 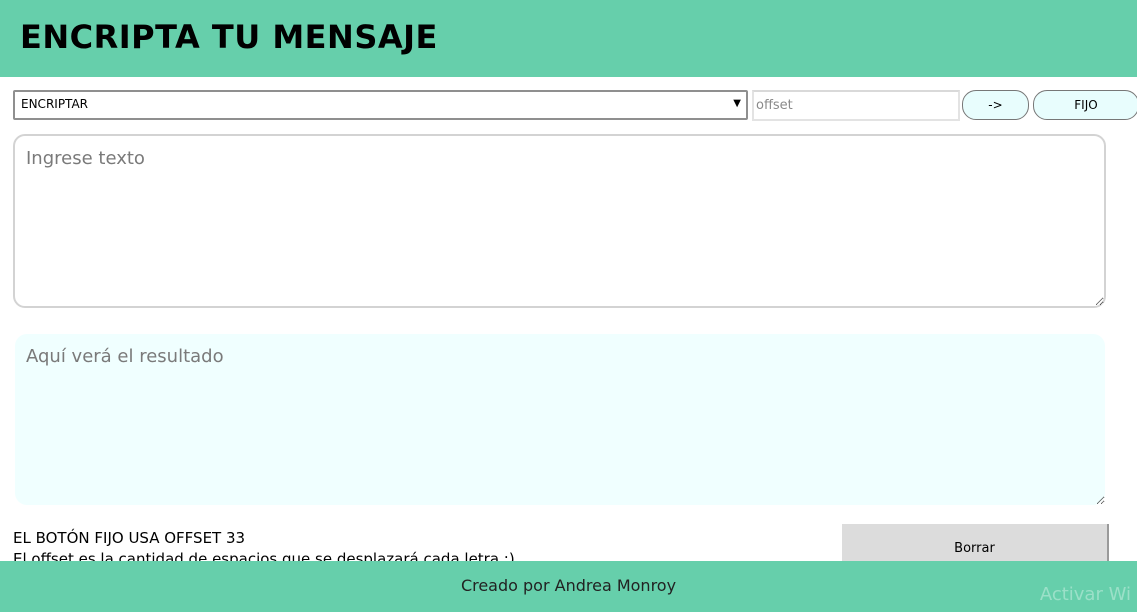 I want to click on mode-select-value: ENCRIPTAR, so click(x=54, y=104).